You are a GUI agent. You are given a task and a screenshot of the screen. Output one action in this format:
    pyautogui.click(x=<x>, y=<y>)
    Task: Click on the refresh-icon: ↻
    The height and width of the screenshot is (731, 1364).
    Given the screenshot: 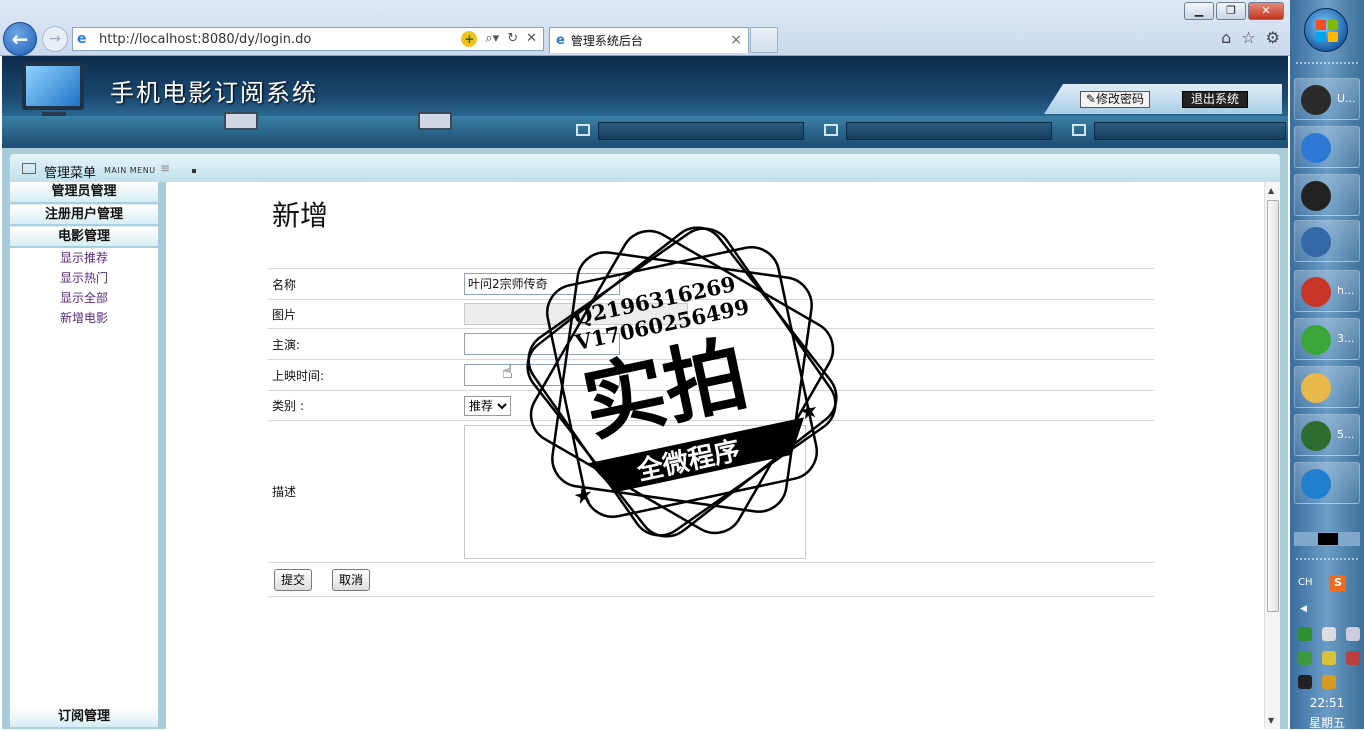 What is the action you would take?
    pyautogui.click(x=512, y=39)
    